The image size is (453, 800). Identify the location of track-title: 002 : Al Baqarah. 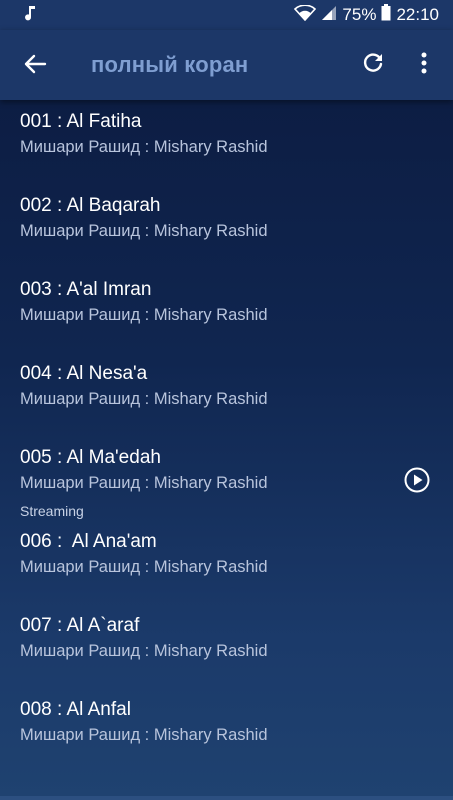
(90, 205).